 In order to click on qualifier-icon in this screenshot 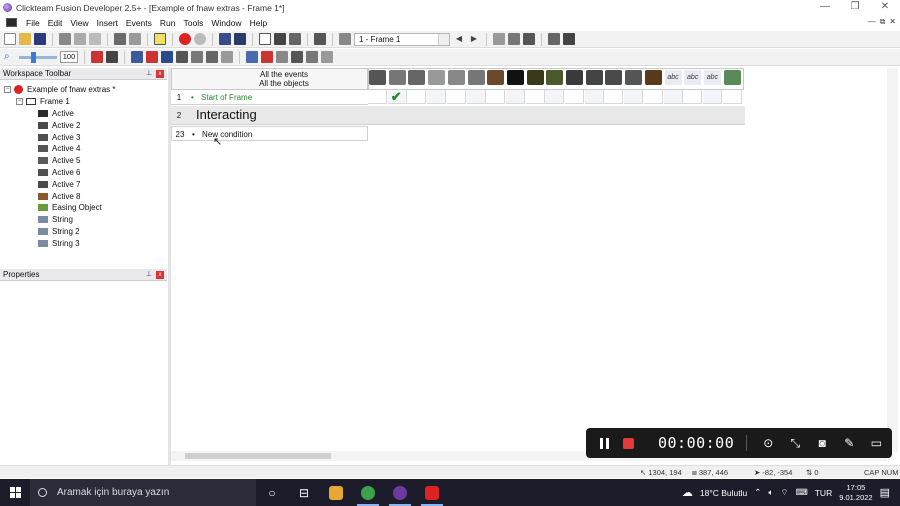, I will do `click(312, 57)`.